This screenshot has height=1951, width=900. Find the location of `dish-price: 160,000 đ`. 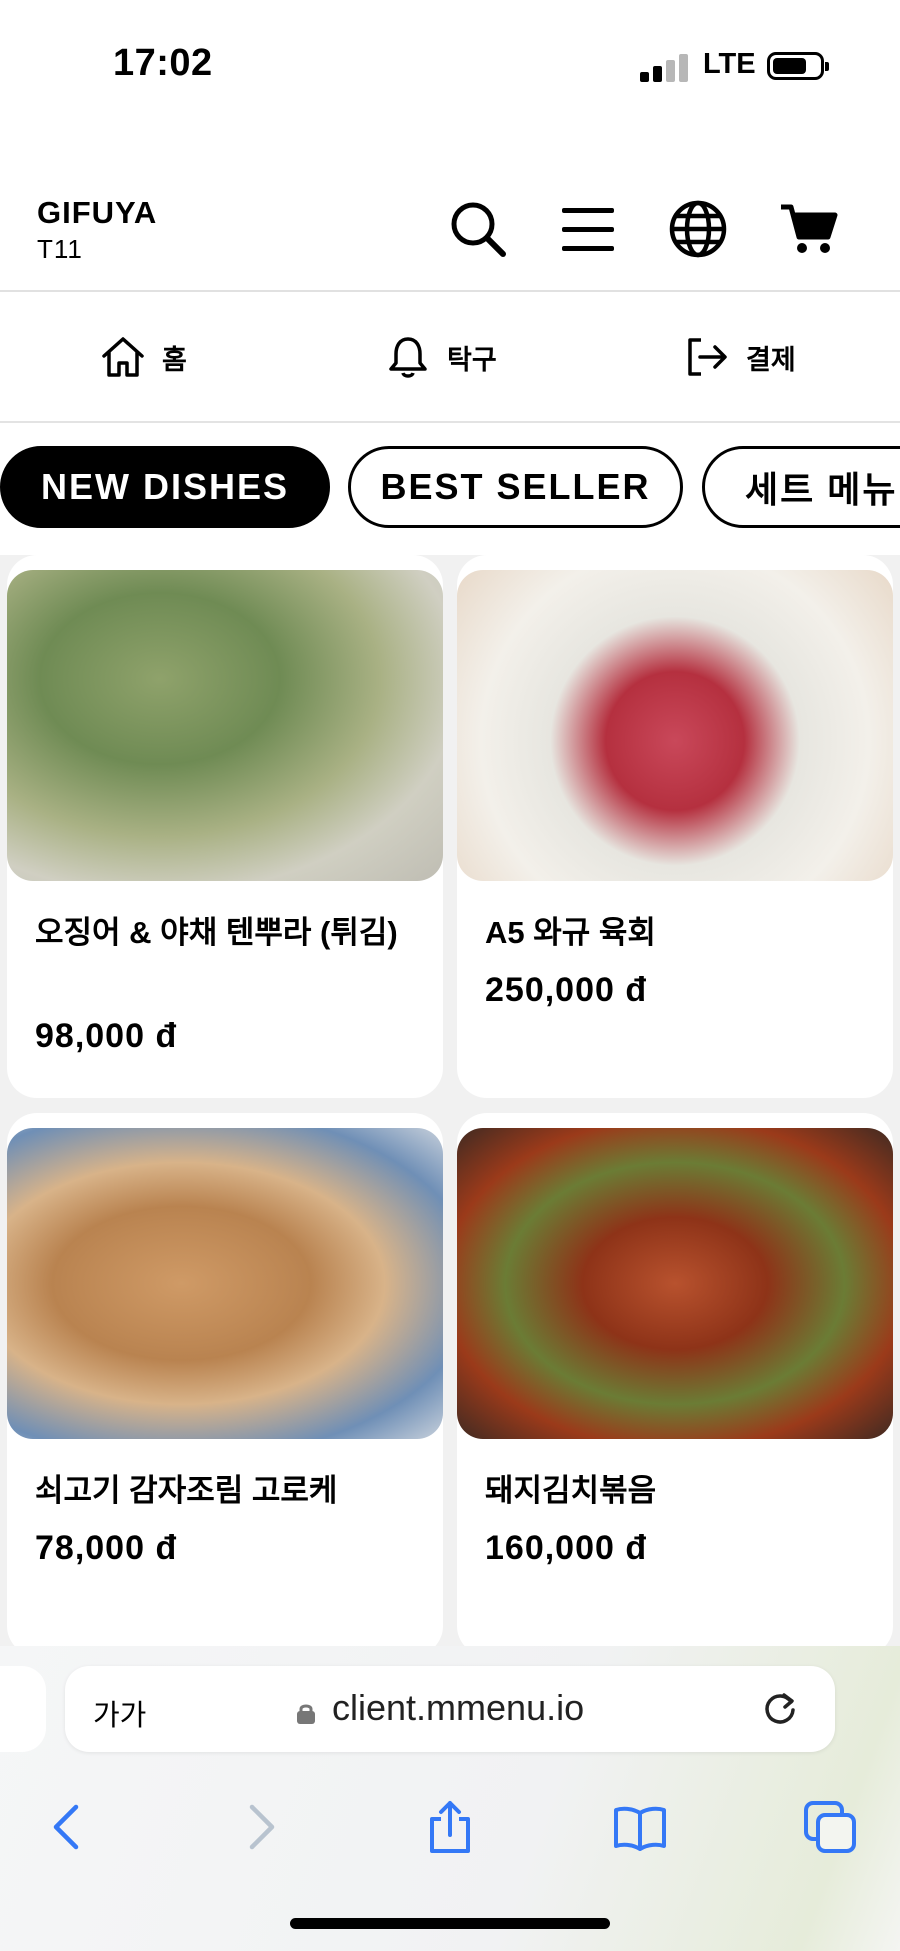

dish-price: 160,000 đ is located at coordinates (566, 1548).